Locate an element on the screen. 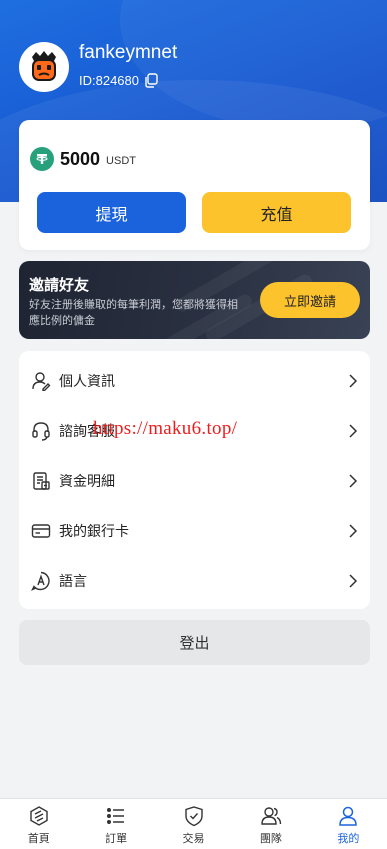 Image resolution: width=387 pixels, height=849 pixels. copy-icon is located at coordinates (151, 80).